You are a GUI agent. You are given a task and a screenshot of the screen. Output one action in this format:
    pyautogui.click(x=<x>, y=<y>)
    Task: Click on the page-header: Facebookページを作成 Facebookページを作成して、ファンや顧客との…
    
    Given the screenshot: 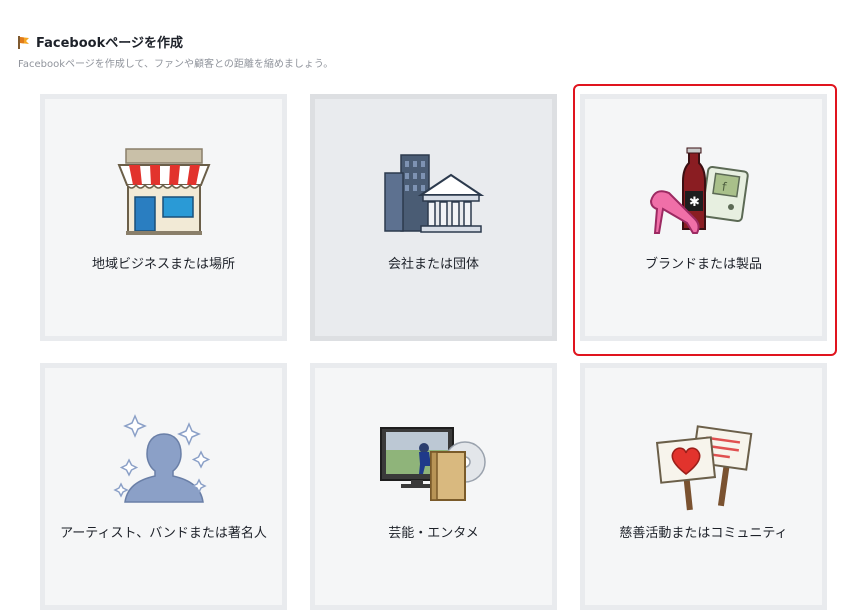 What is the action you would take?
    pyautogui.click(x=174, y=51)
    